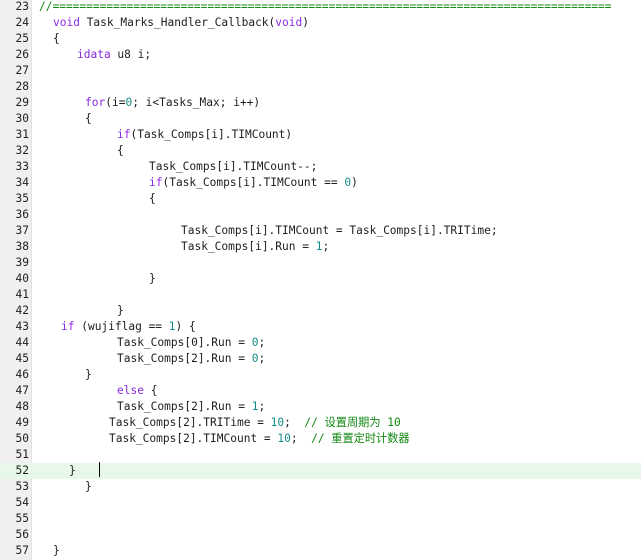  I want to click on code-line: 30 {, so click(320, 119).